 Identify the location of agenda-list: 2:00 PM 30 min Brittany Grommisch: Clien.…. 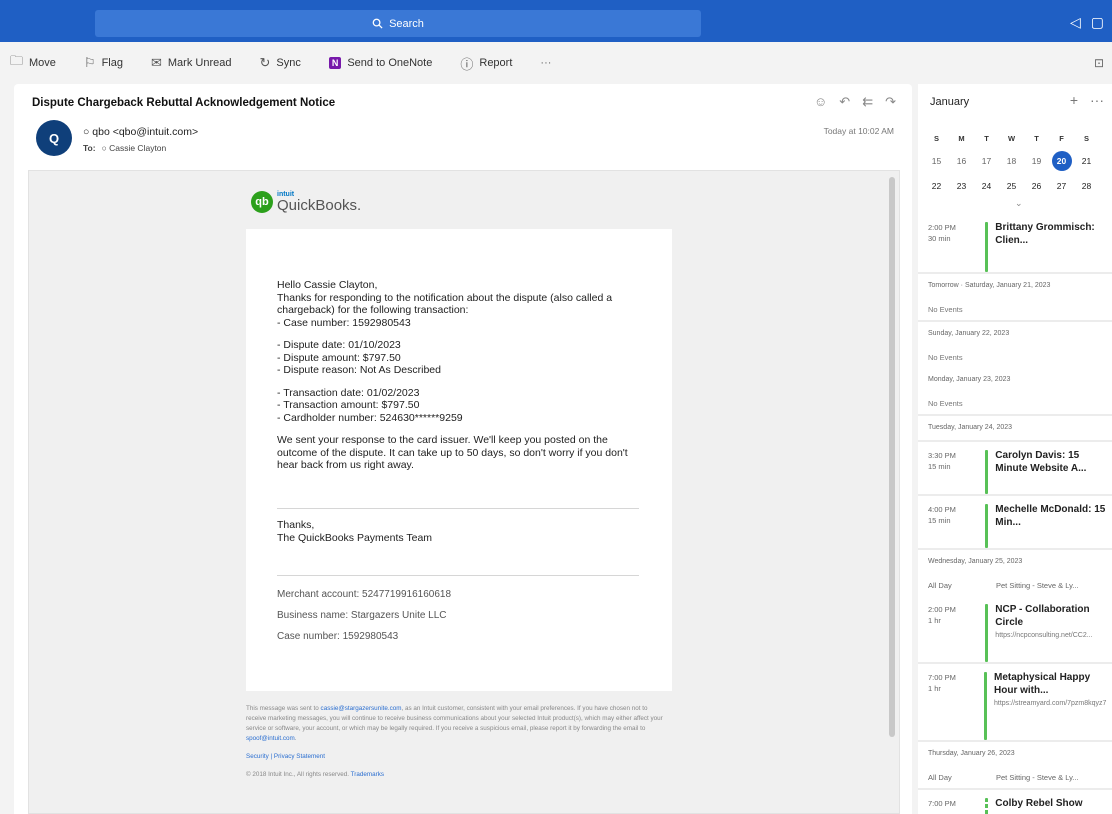
(1015, 514).